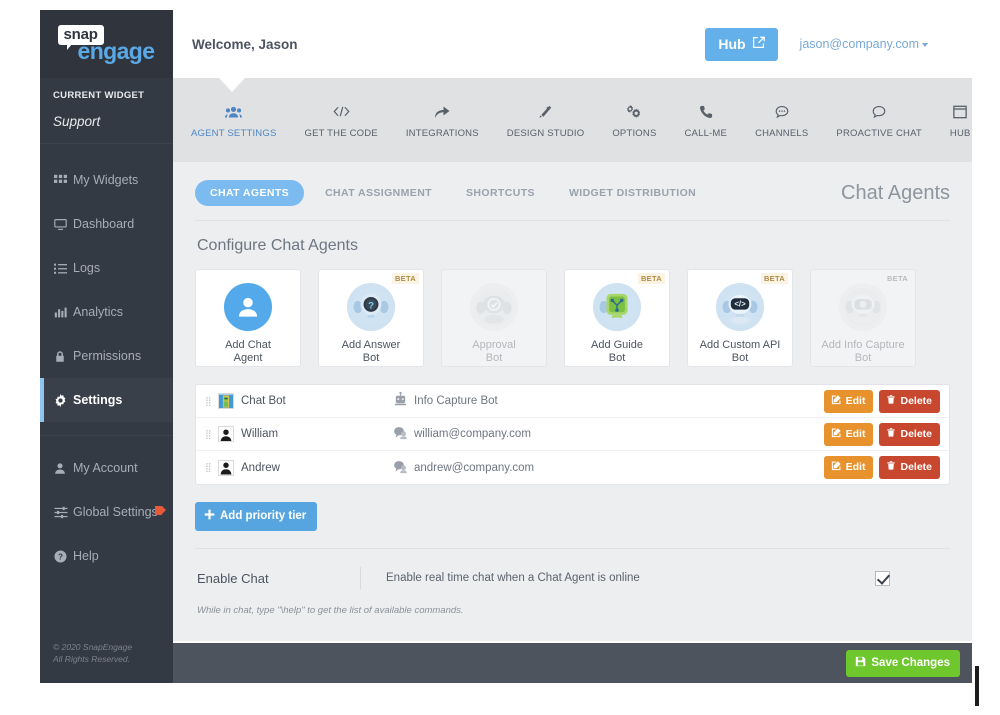  I want to click on agent-meta-text: Info Capture Bot, so click(456, 401).